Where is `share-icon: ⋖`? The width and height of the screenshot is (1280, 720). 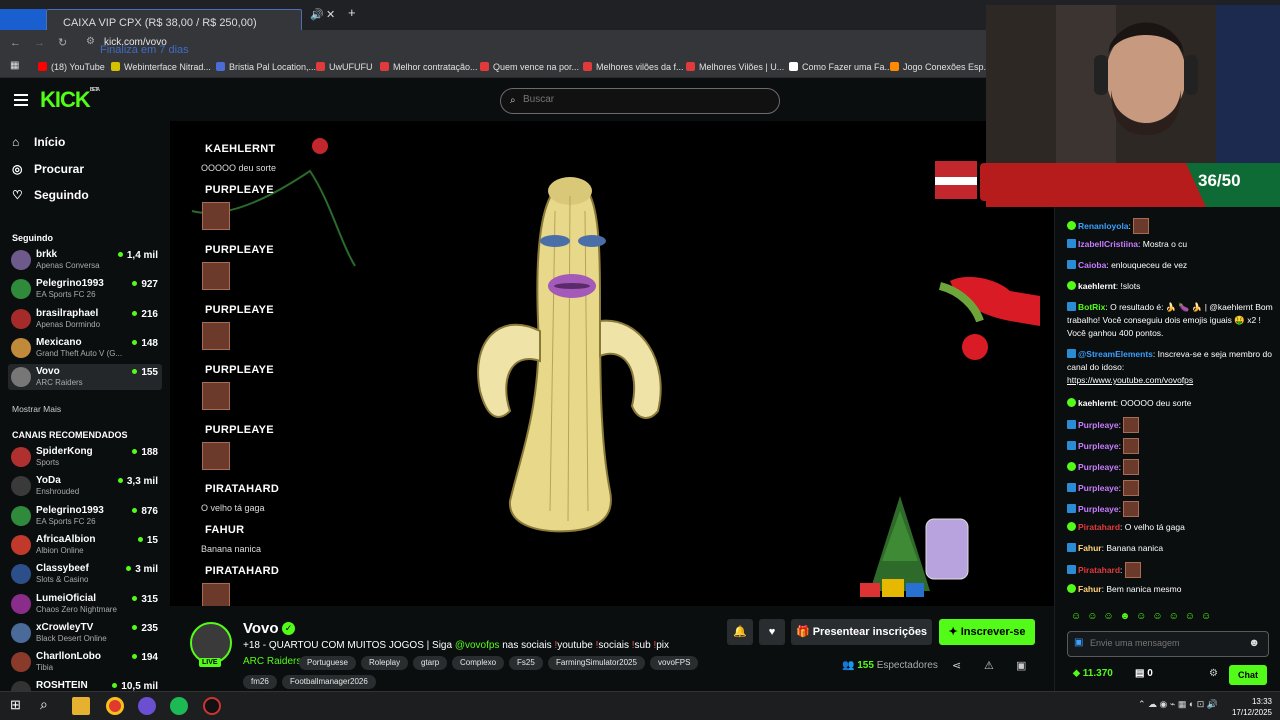
share-icon: ⋖ is located at coordinates (956, 665).